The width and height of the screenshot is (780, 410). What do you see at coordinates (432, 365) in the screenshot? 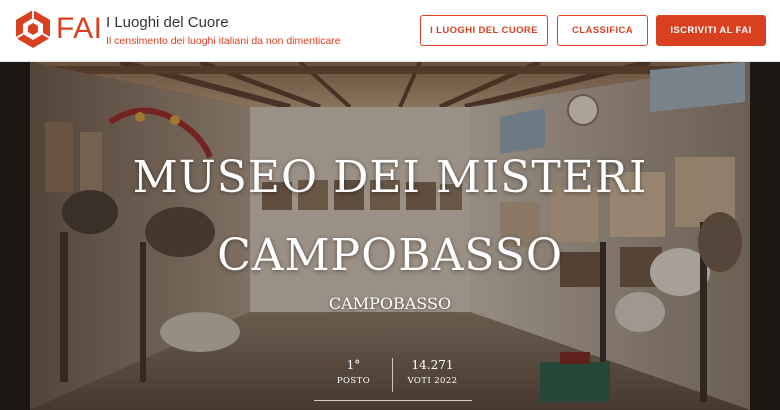
I see `votes-value: 14.271` at bounding box center [432, 365].